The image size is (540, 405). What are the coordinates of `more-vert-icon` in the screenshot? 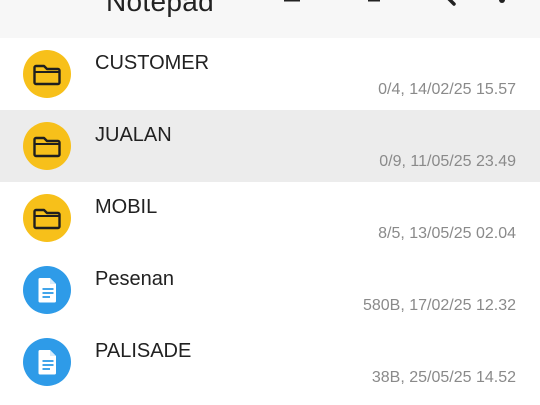 It's located at (502, 4).